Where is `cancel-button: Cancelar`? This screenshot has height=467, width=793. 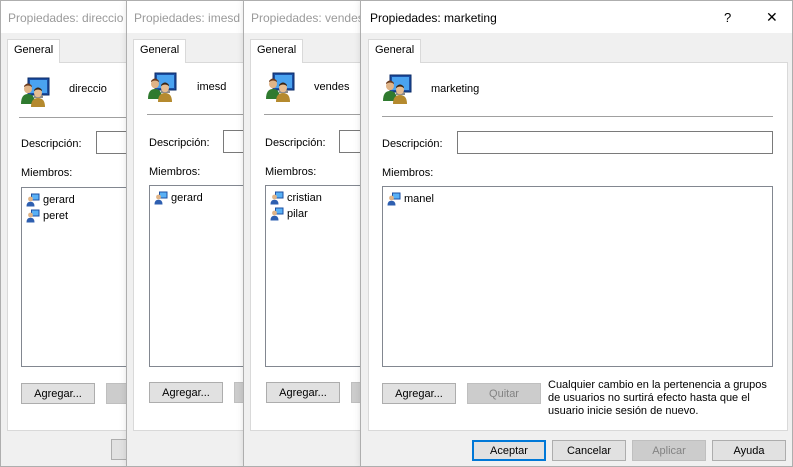
cancel-button: Cancelar is located at coordinates (589, 450).